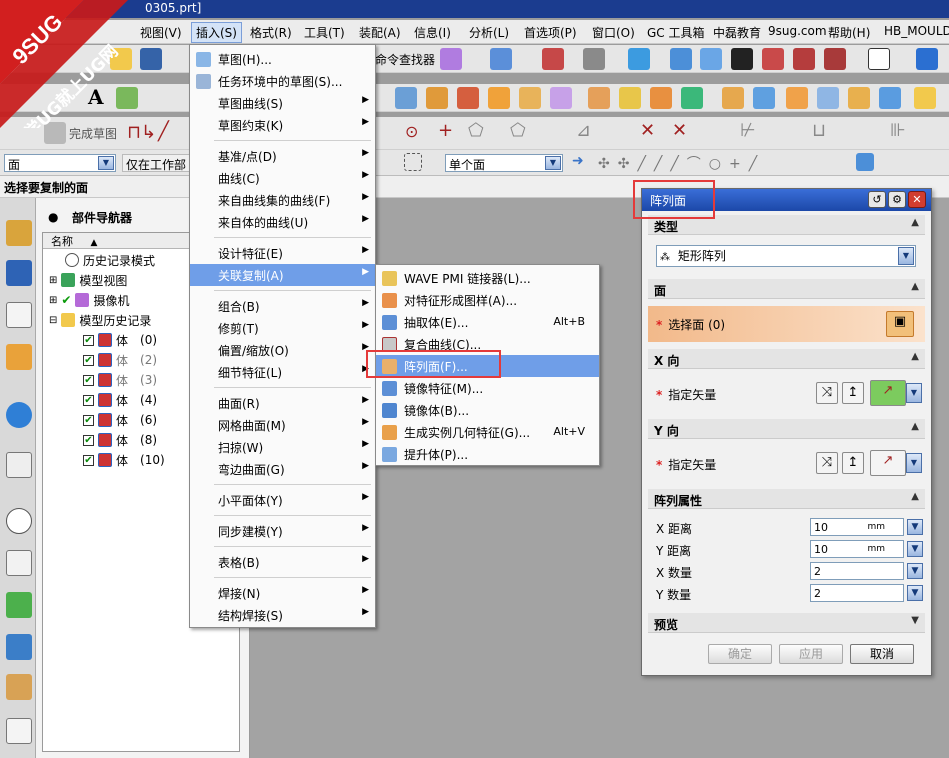 The width and height of the screenshot is (949, 758). Describe the element at coordinates (797, 31) in the screenshot. I see `menu-9sug: 9sug.com` at that location.